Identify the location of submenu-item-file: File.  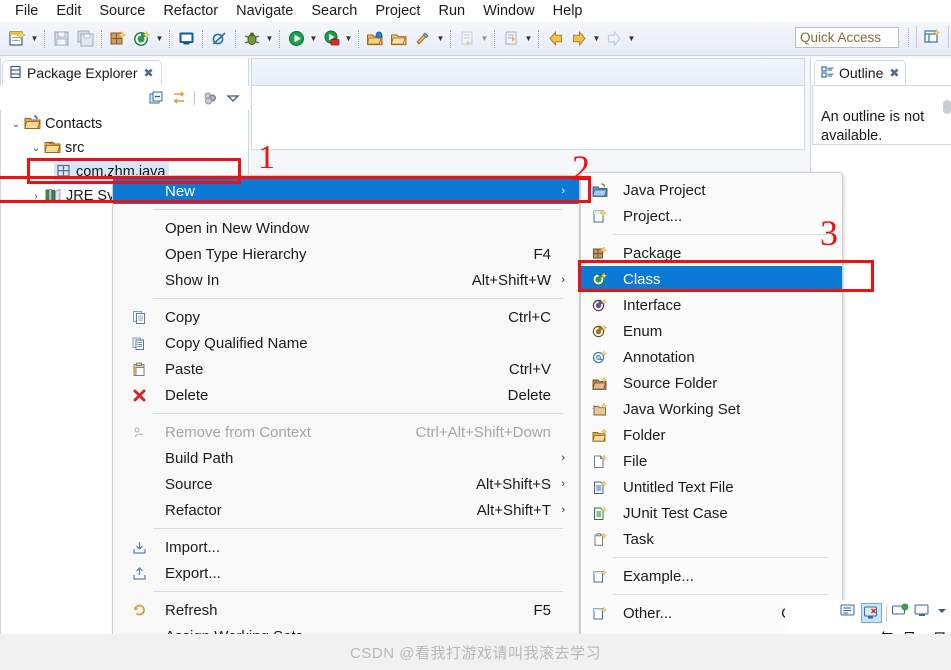
(711, 461).